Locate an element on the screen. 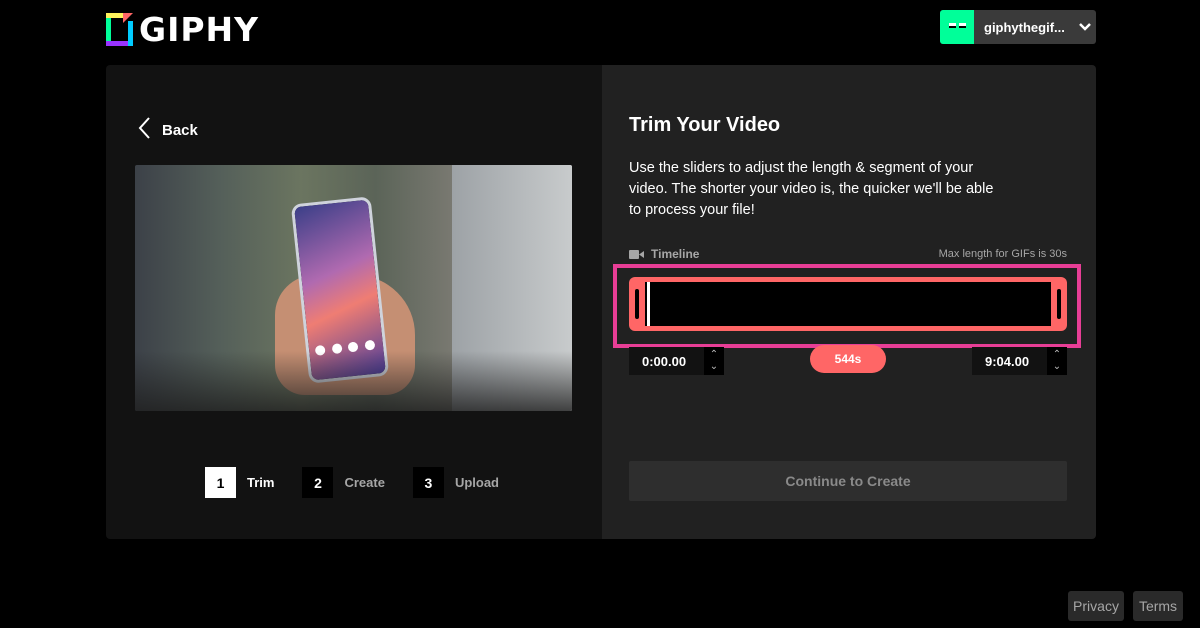 This screenshot has width=1200, height=628. step-trim: 1 Trim is located at coordinates (239, 482).